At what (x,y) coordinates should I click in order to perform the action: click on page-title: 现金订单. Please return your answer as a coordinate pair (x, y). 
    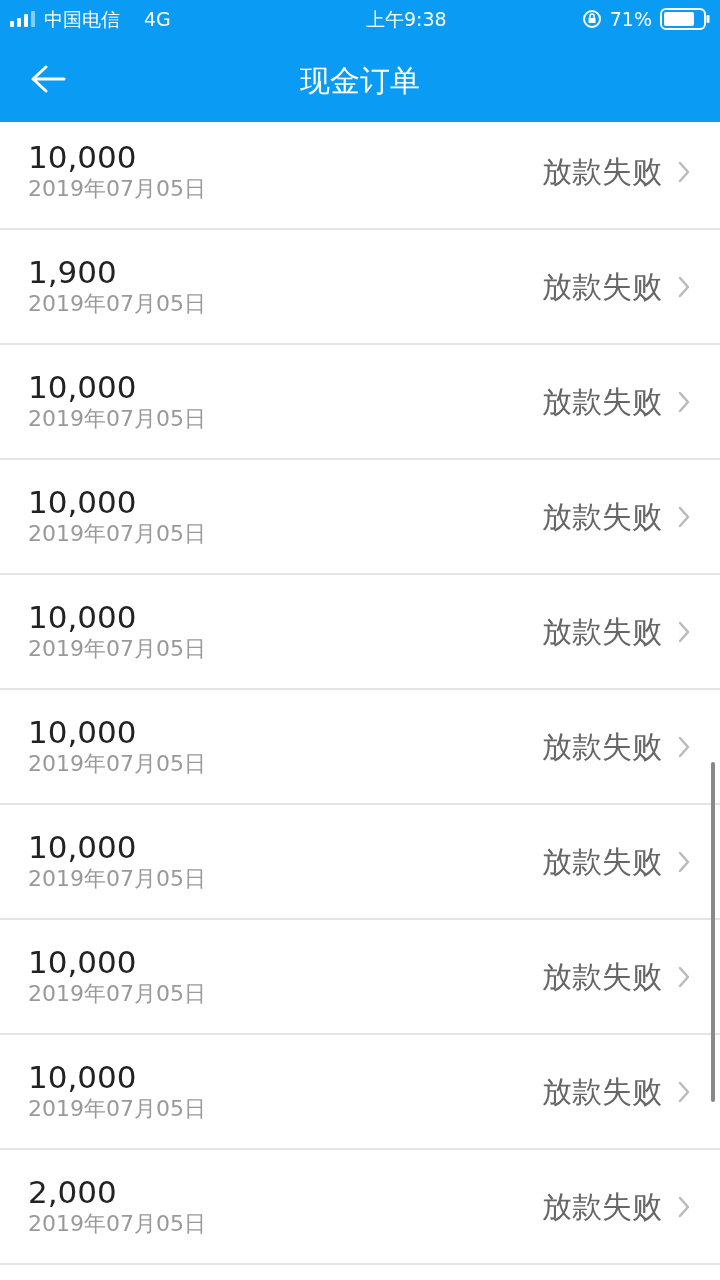
    Looking at the image, I should click on (360, 80).